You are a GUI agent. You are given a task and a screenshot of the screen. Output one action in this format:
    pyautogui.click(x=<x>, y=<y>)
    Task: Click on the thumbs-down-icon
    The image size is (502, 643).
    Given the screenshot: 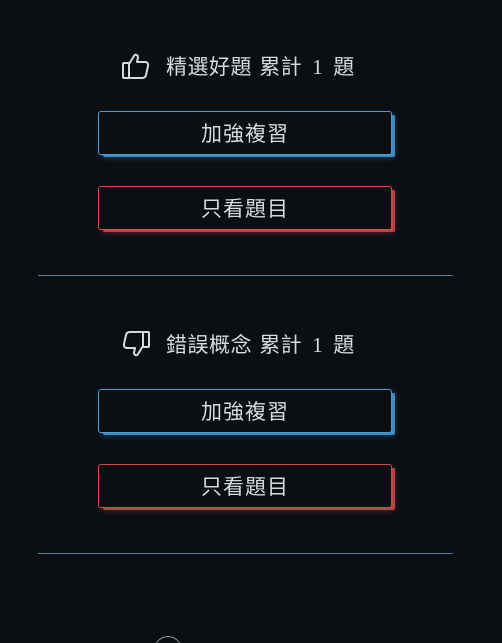 What is the action you would take?
    pyautogui.click(x=136, y=344)
    